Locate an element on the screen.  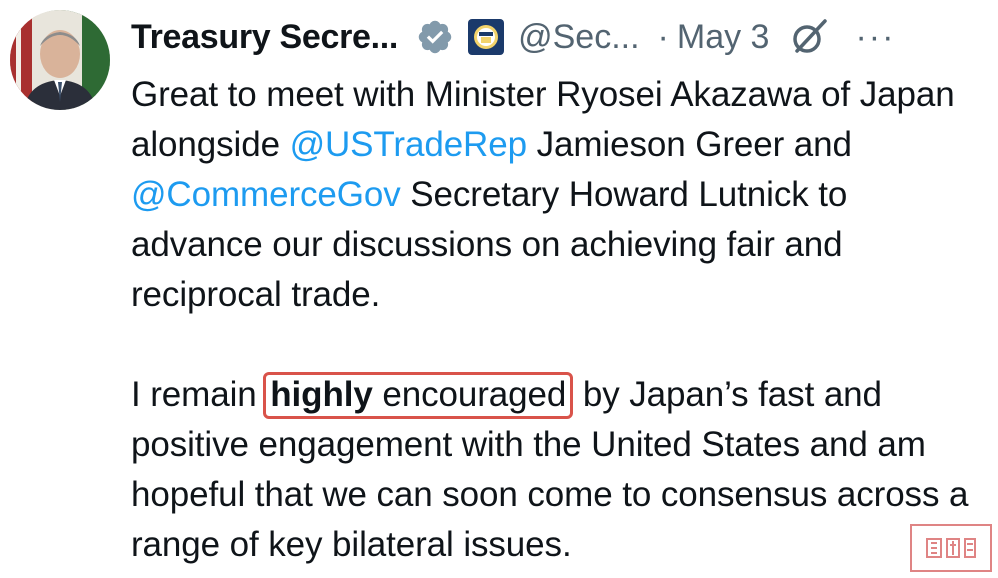
tweet-header: Treasury Secre... @Sec... · May 3 ··· is located at coordinates (554, 37).